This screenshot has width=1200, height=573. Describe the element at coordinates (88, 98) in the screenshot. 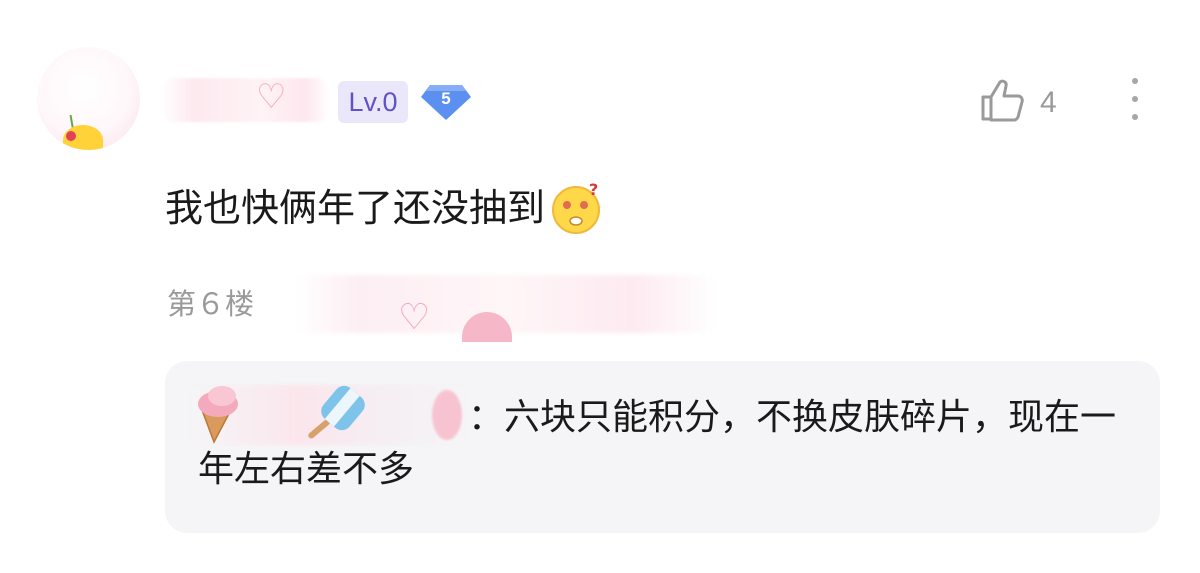

I see `avatar` at that location.